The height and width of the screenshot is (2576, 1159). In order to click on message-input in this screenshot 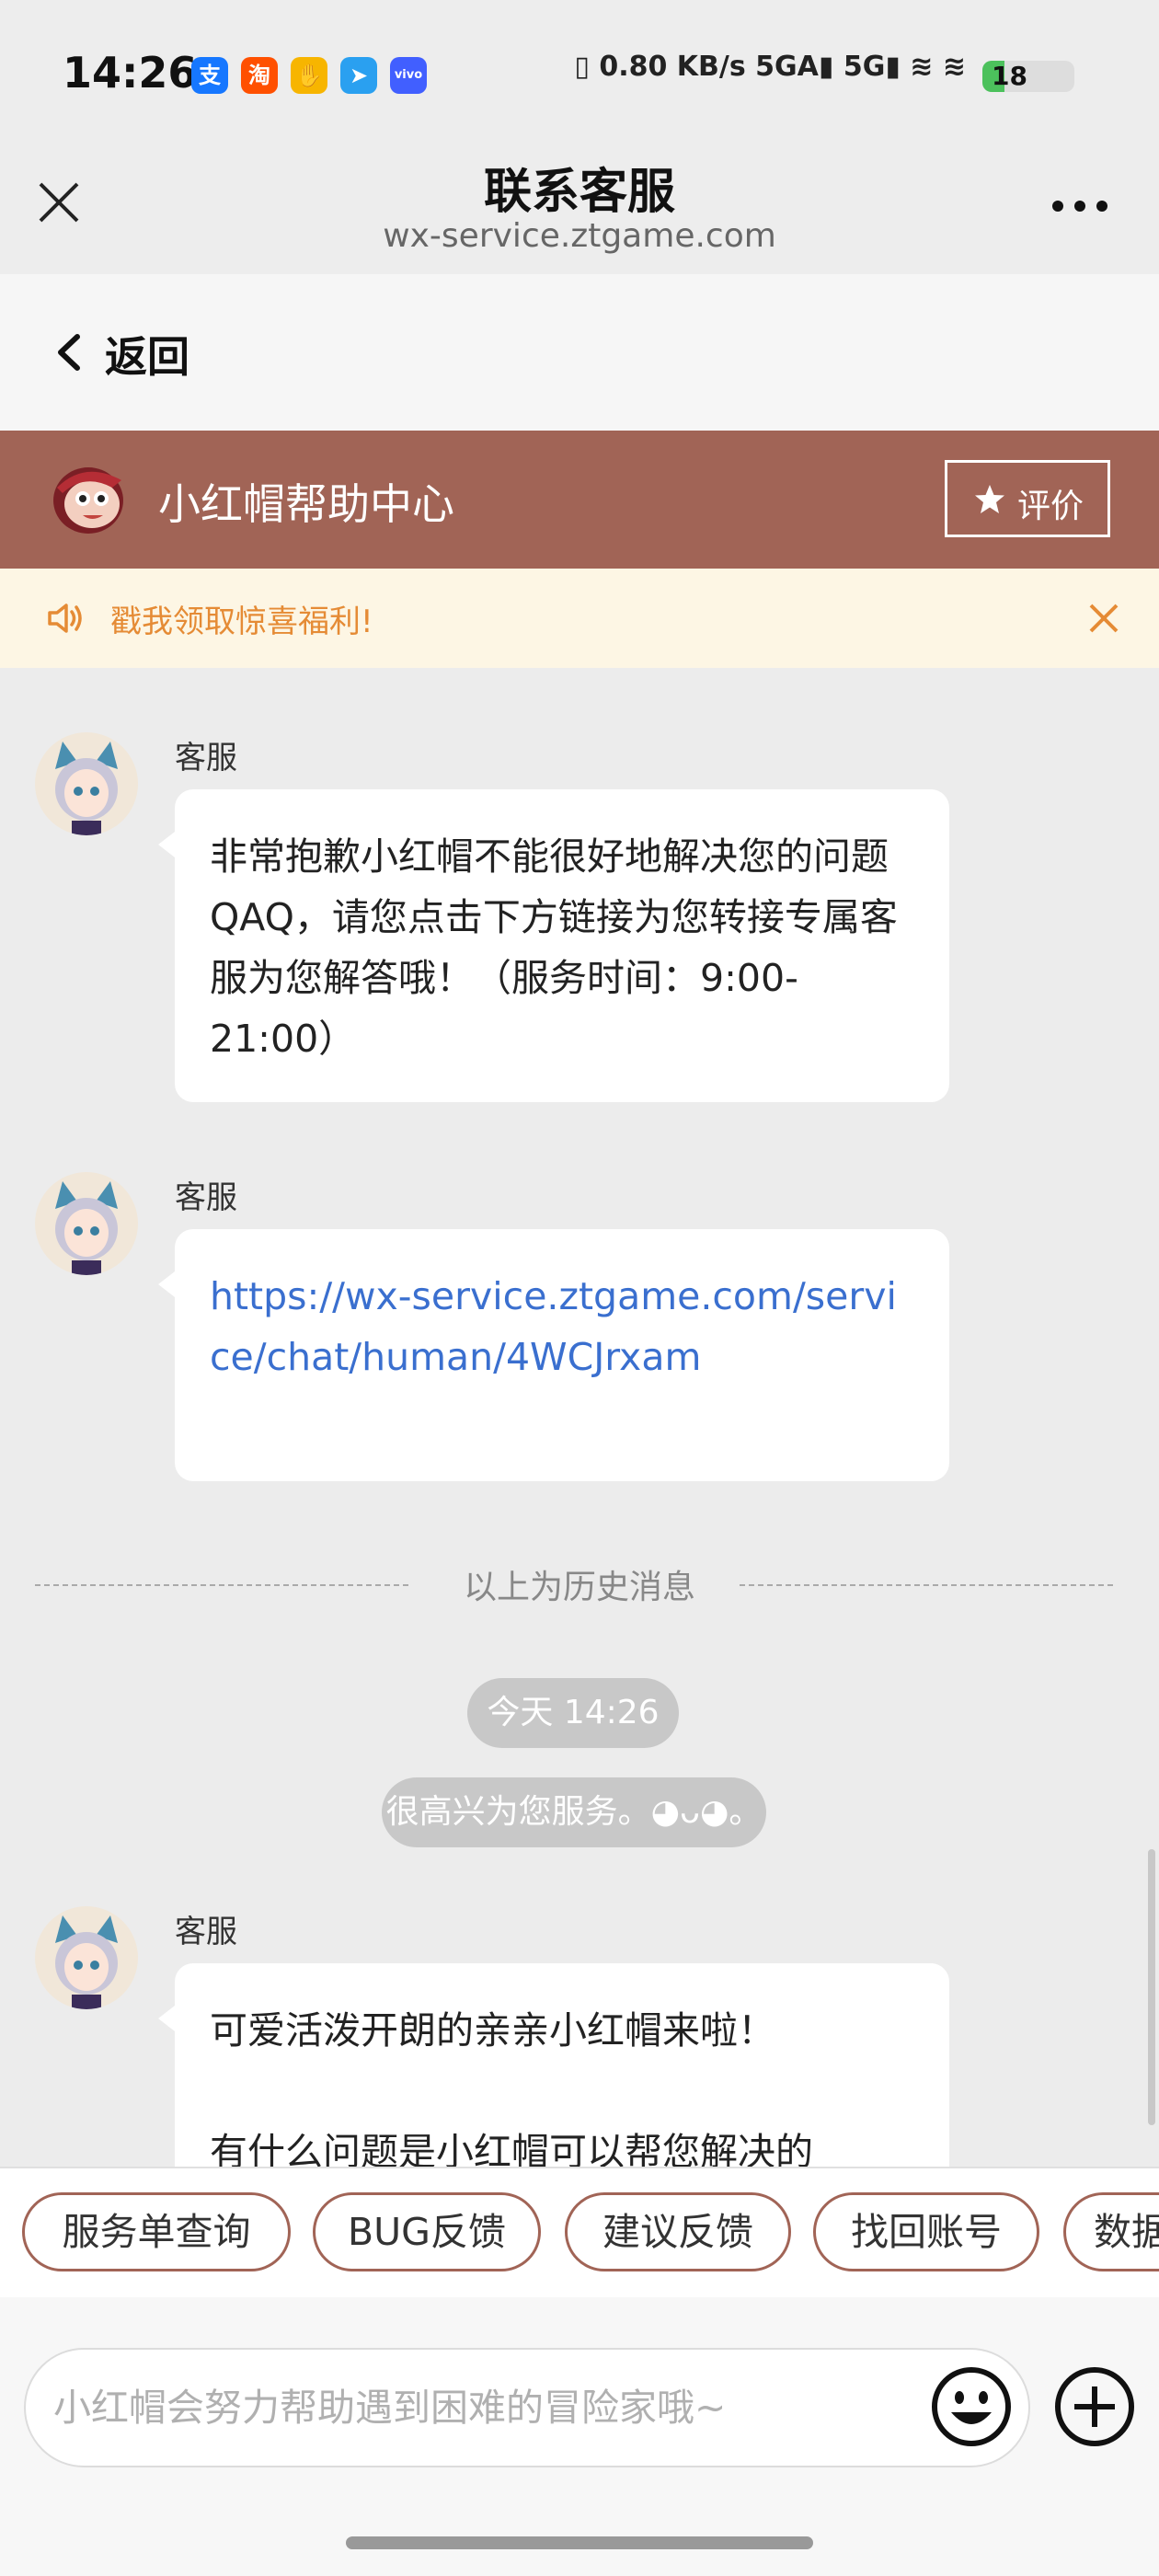, I will do `click(527, 2407)`.